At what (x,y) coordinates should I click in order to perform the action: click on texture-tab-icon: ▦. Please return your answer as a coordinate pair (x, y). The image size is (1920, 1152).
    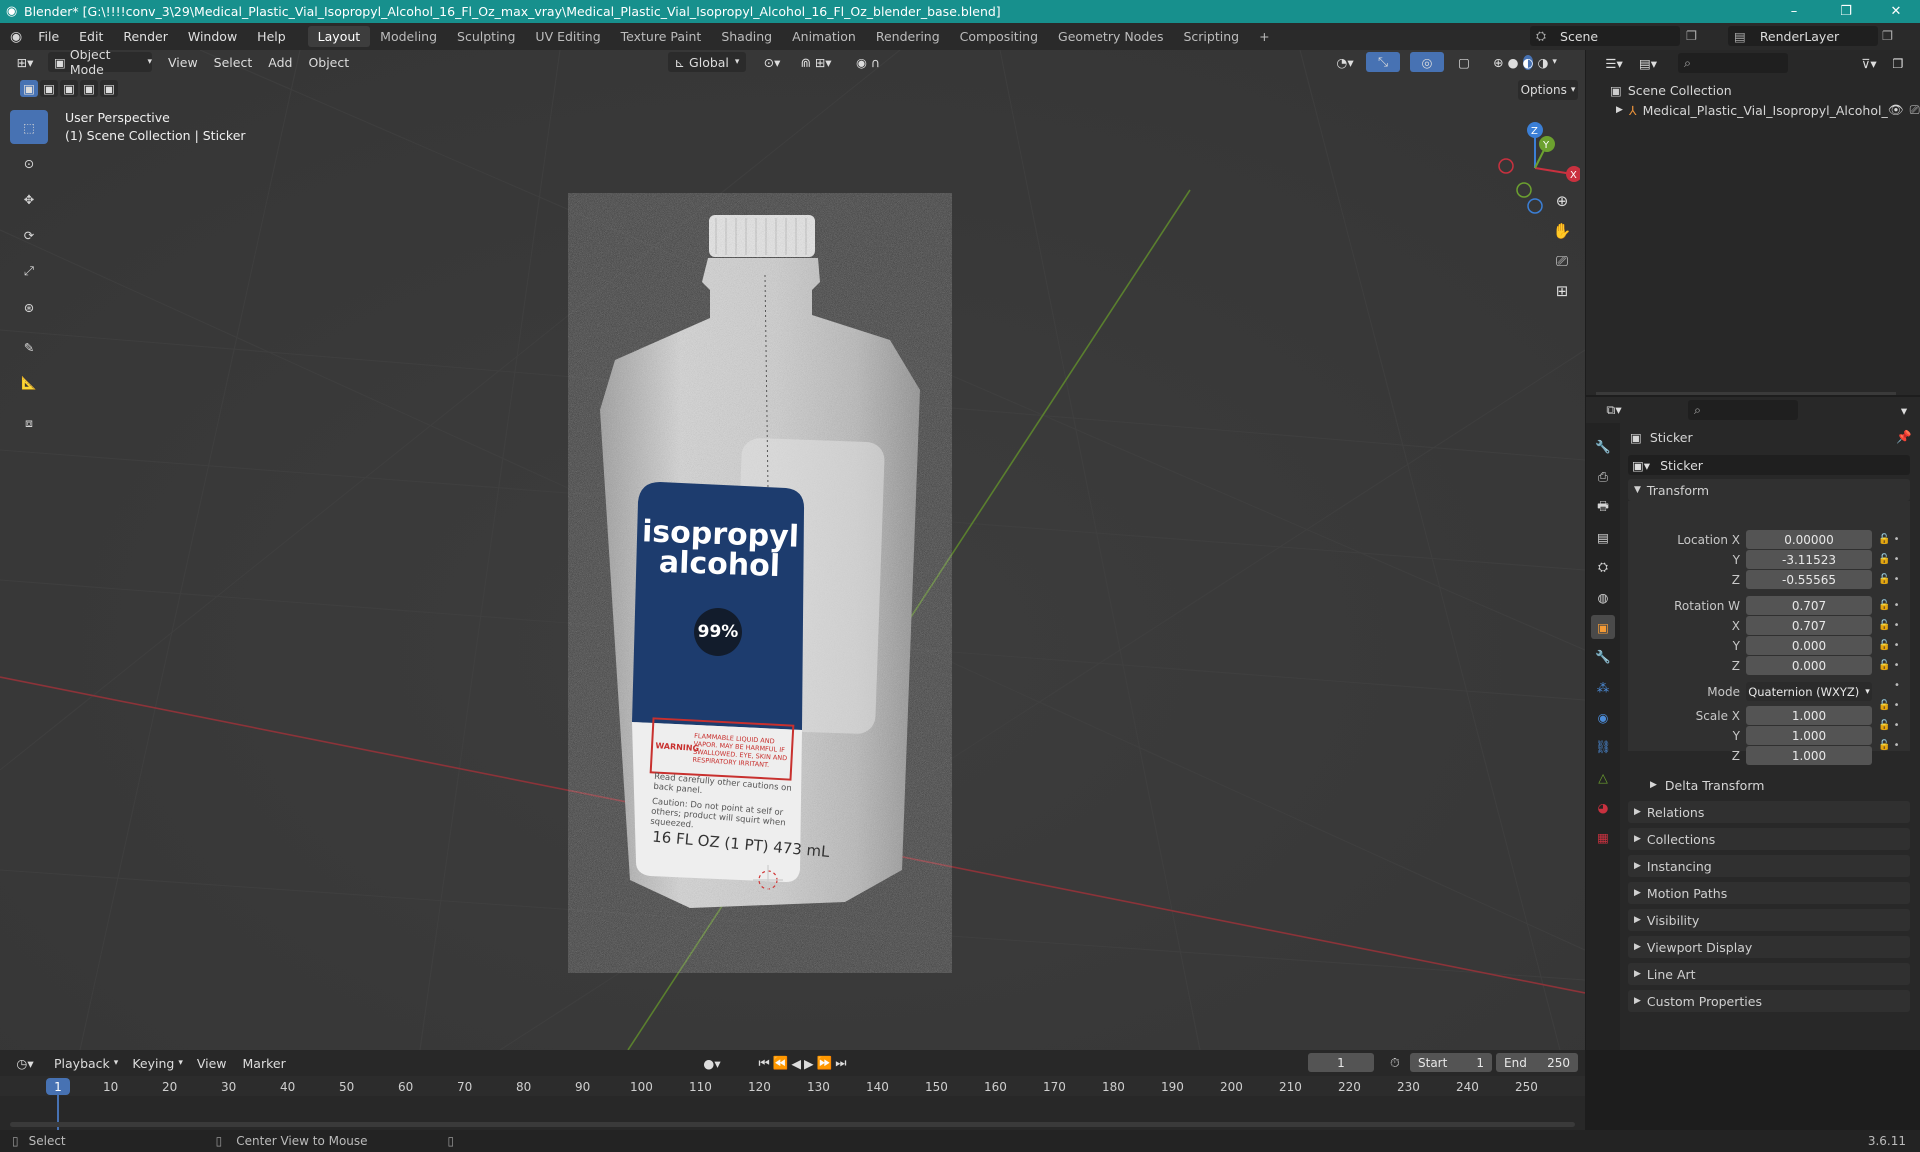
    Looking at the image, I should click on (1603, 837).